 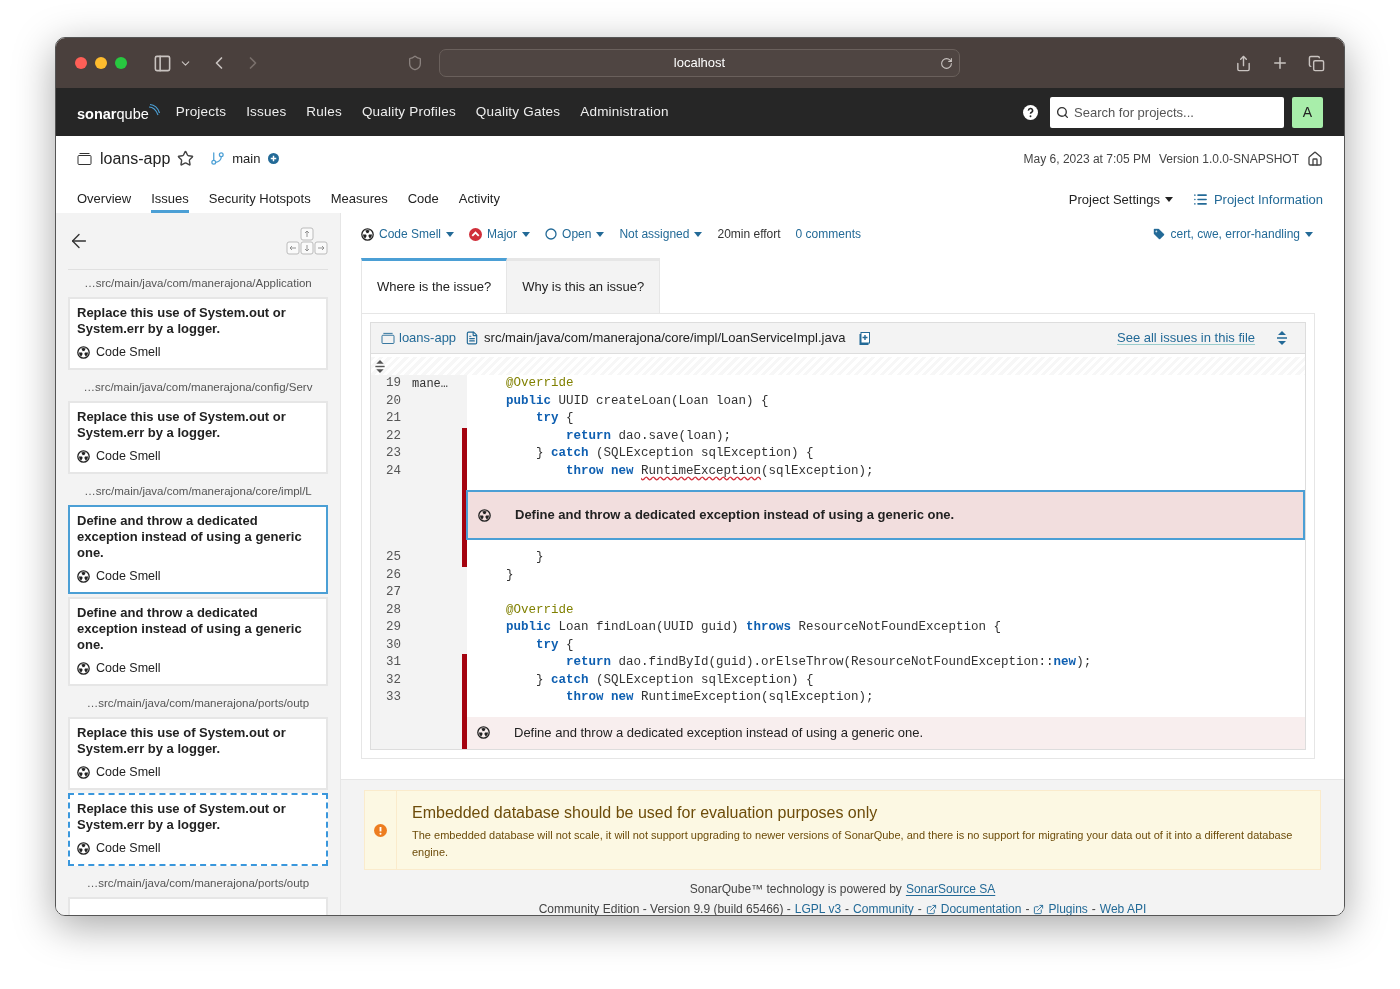 I want to click on issue-type: Code Smell, so click(x=128, y=848).